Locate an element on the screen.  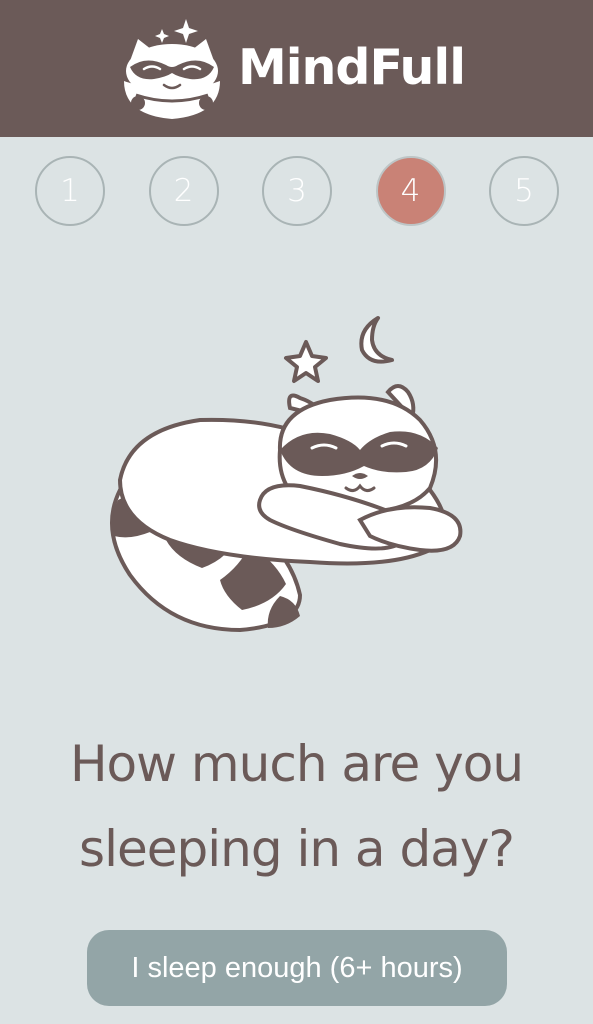
step-3: 3 is located at coordinates (297, 191).